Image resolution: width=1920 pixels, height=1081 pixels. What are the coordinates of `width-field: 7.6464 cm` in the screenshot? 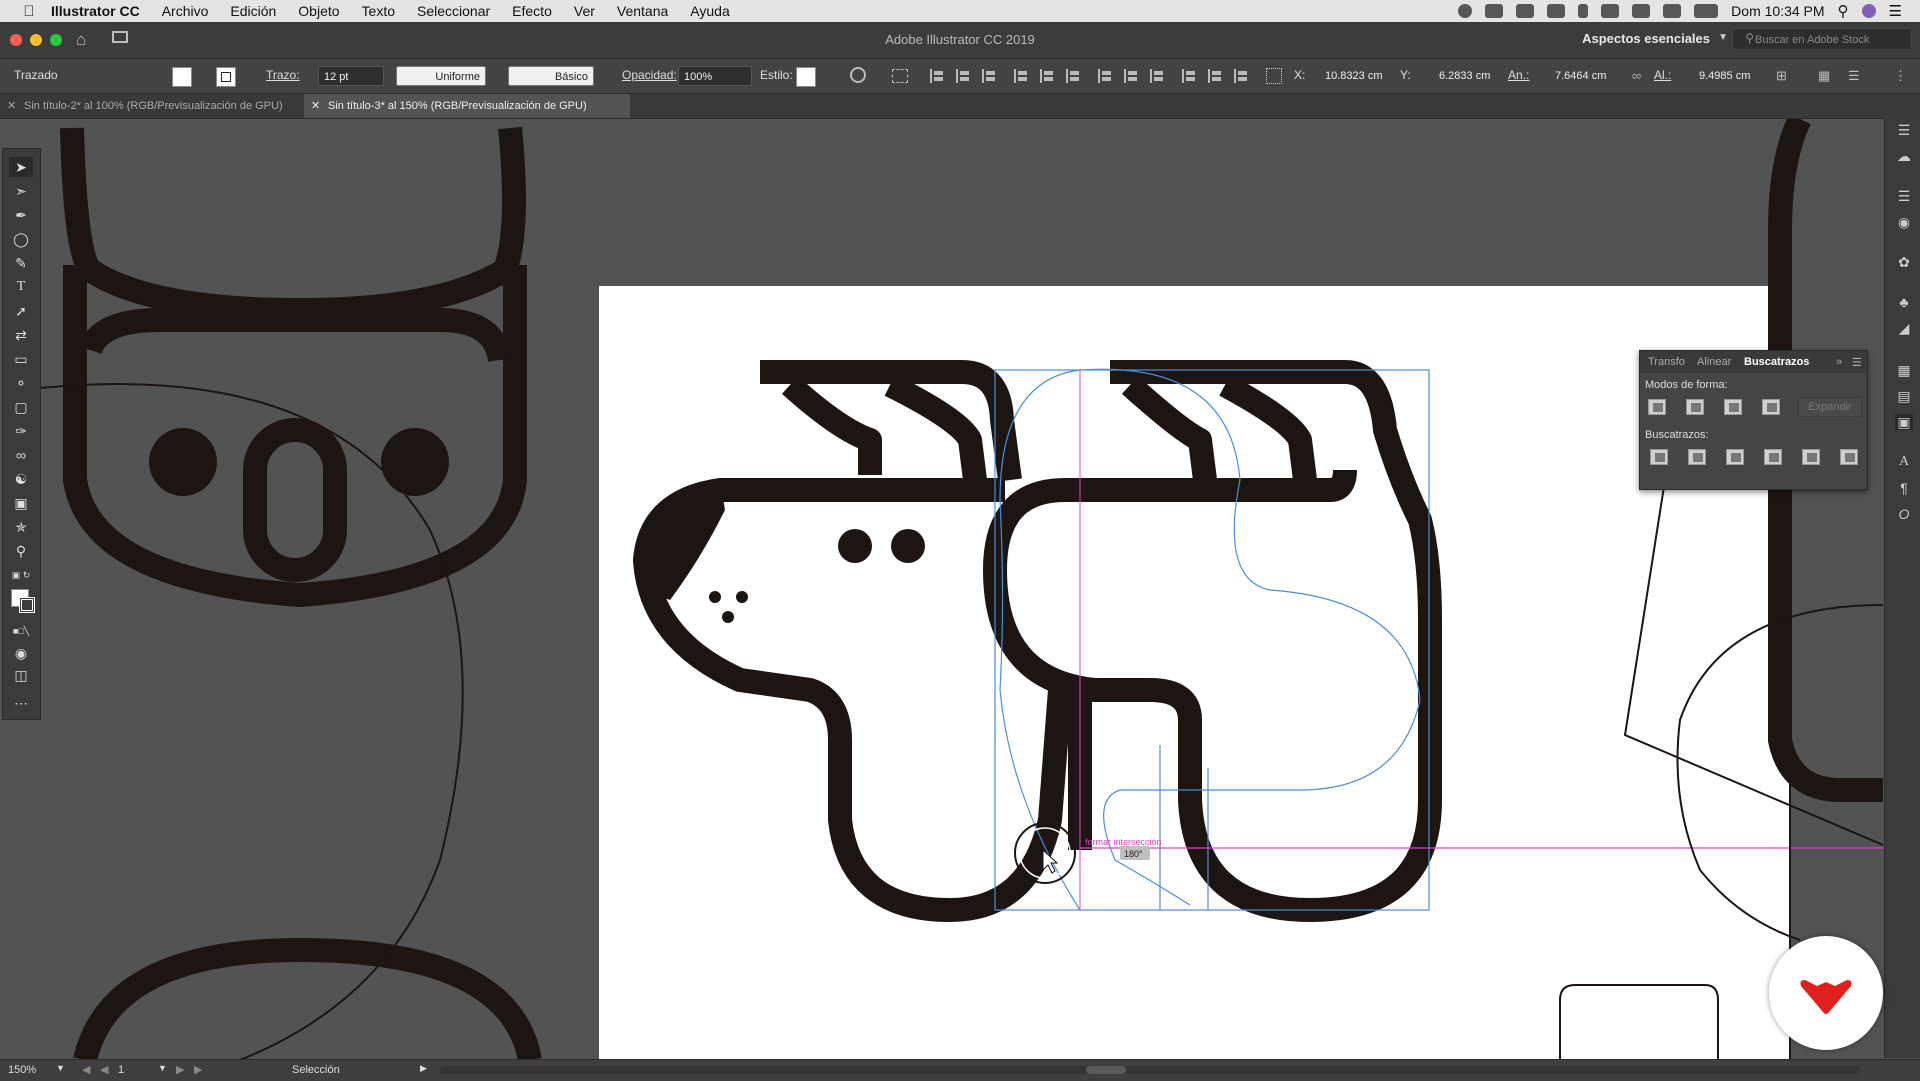 It's located at (1586, 76).